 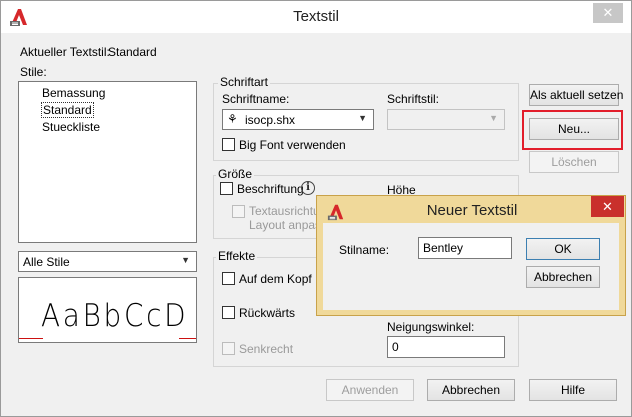 What do you see at coordinates (46, 262) in the screenshot?
I see `styles-filter-value: Alle Stile` at bounding box center [46, 262].